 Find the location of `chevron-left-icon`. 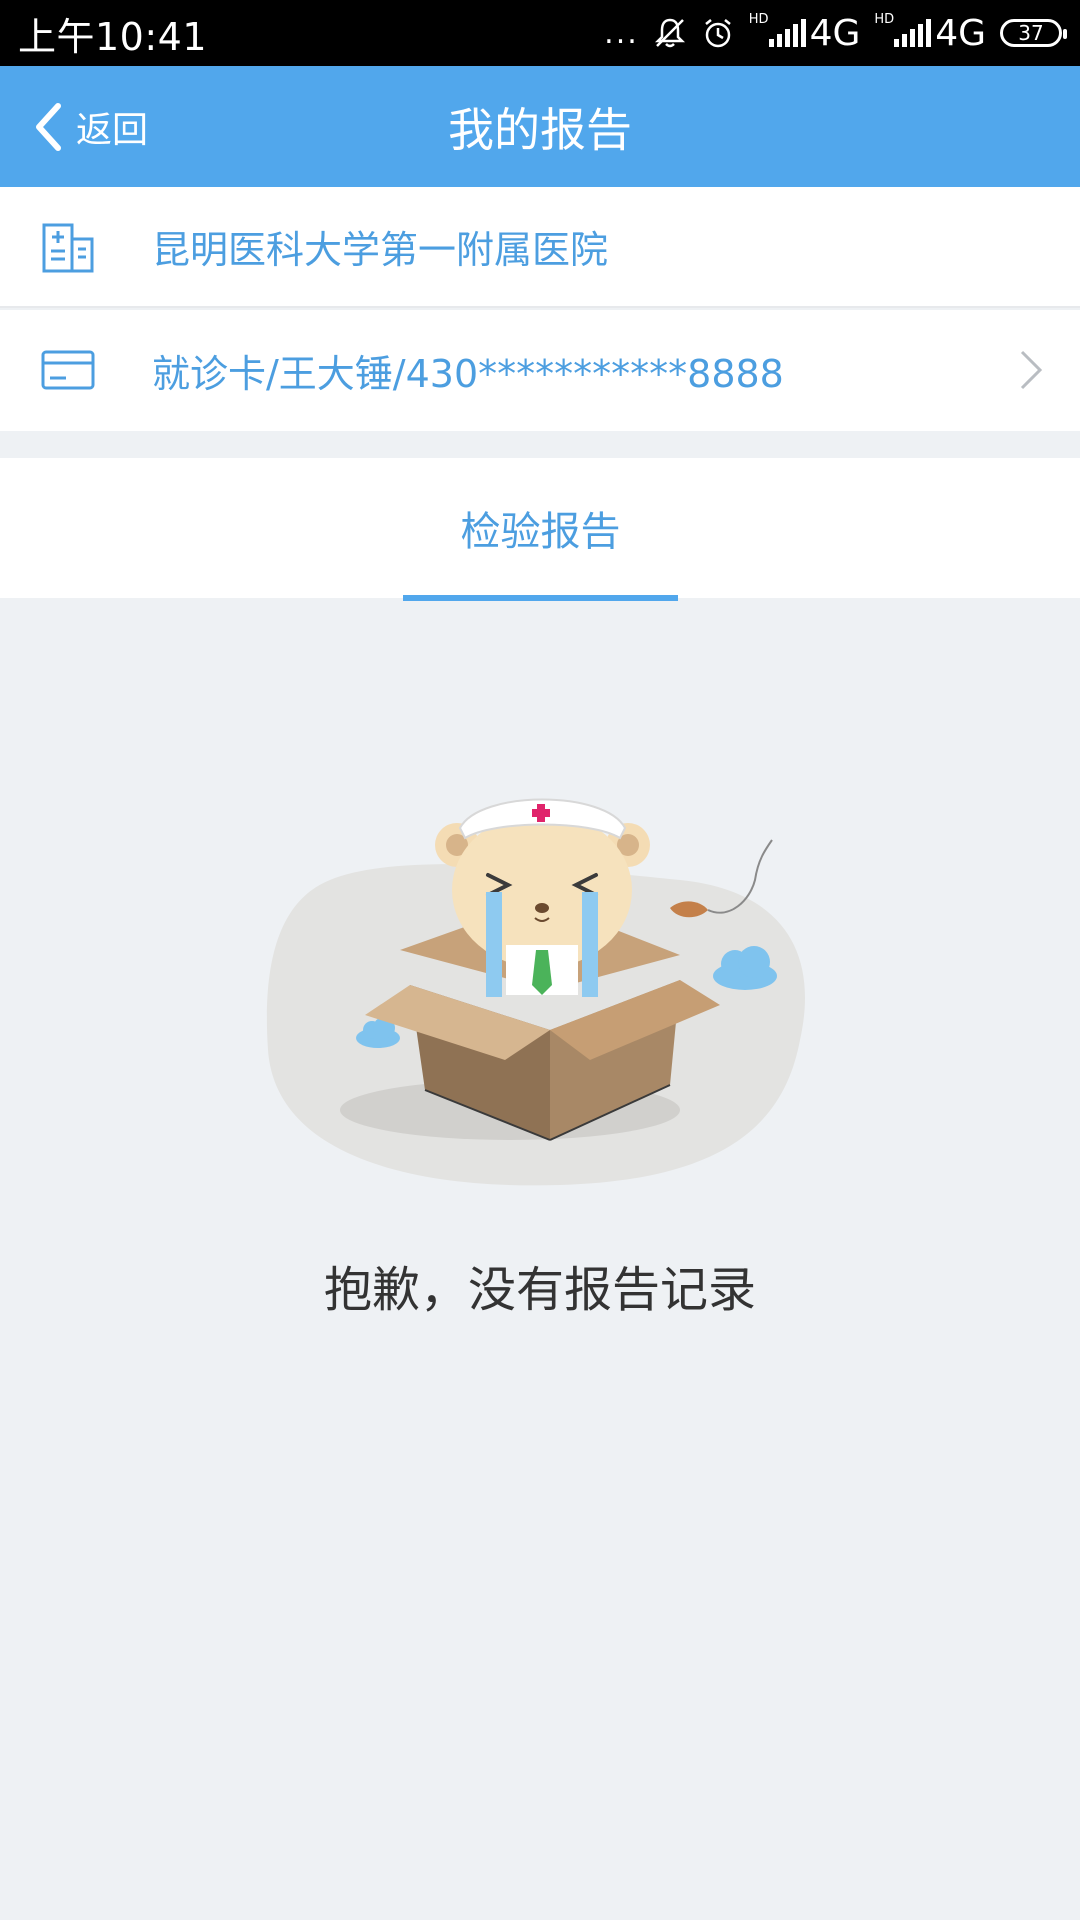

chevron-left-icon is located at coordinates (48, 126).